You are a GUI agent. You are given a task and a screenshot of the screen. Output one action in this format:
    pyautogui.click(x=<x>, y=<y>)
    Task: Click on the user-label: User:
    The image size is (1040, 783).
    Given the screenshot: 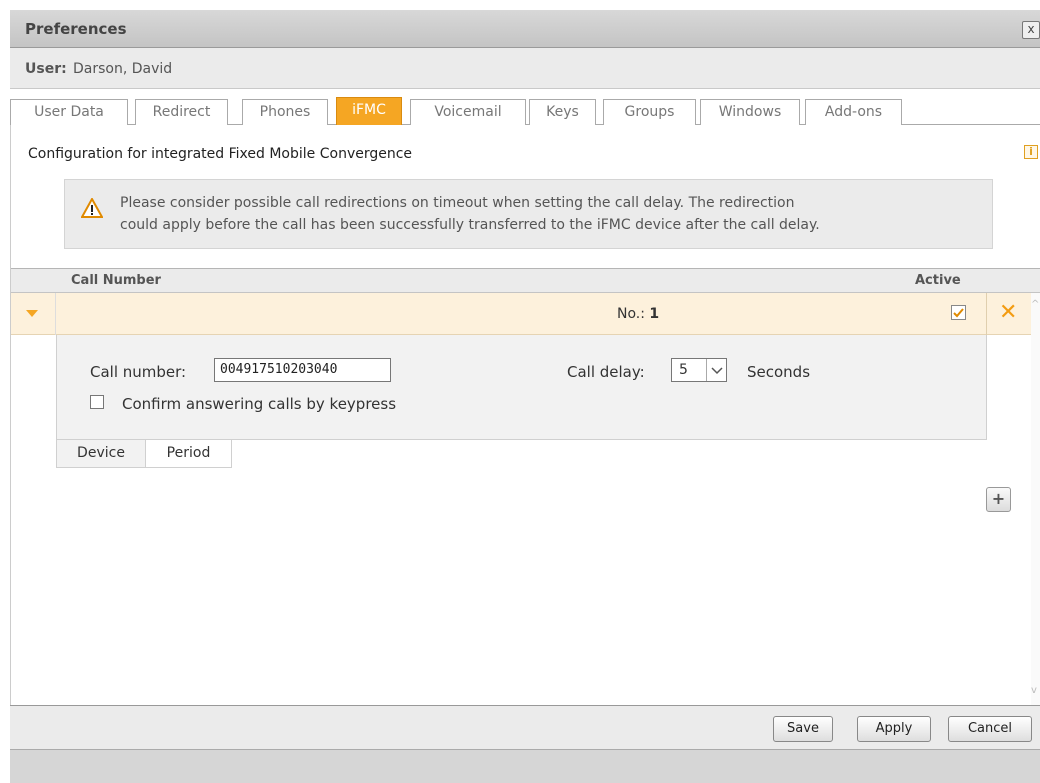 What is the action you would take?
    pyautogui.click(x=46, y=69)
    